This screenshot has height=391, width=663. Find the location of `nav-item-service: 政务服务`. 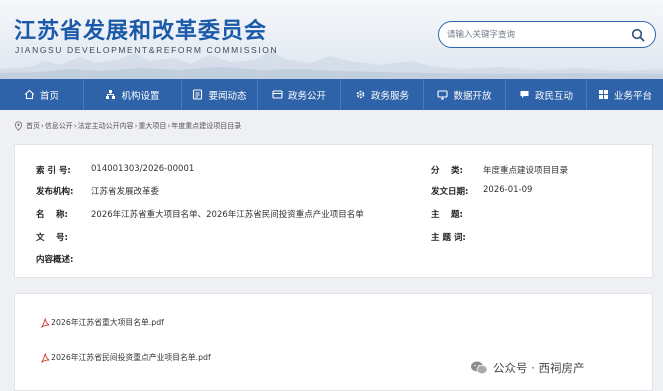

nav-item-service: 政务服务 is located at coordinates (382, 94).